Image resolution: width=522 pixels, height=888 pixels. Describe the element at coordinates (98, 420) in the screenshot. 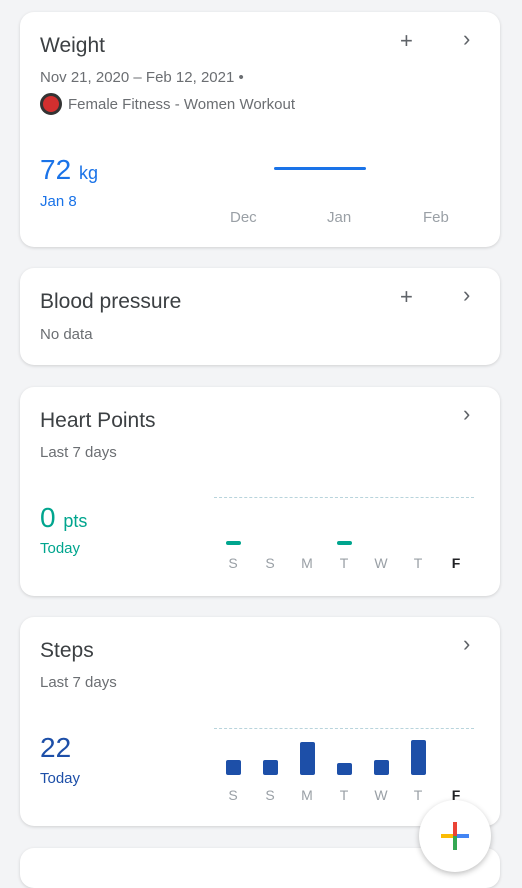

I see `hp-title: Heart Points` at that location.